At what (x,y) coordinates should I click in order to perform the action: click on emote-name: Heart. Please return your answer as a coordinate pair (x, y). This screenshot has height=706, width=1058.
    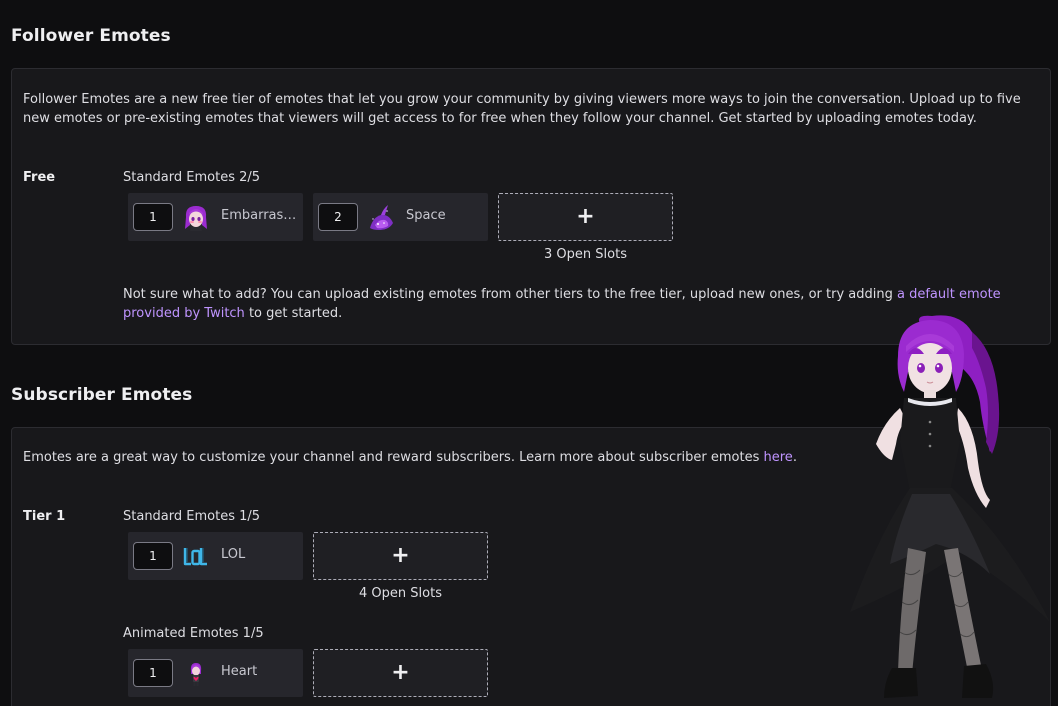
    Looking at the image, I should click on (239, 671).